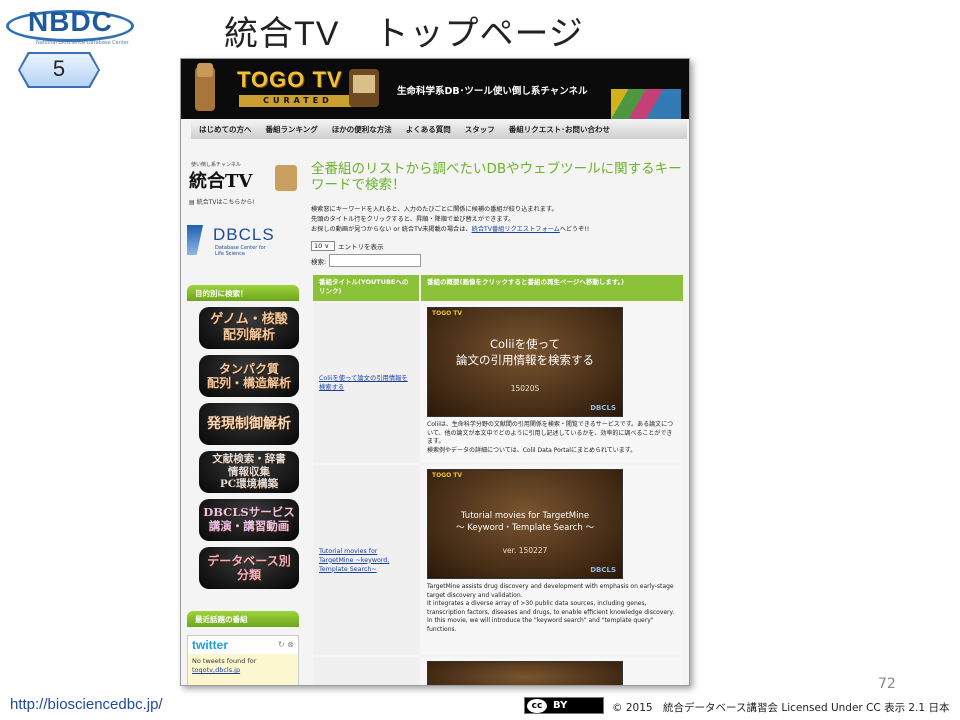 Image resolution: width=960 pixels, height=720 pixels. Describe the element at coordinates (646, 104) in the screenshot. I see `spotlight-decoration` at that location.